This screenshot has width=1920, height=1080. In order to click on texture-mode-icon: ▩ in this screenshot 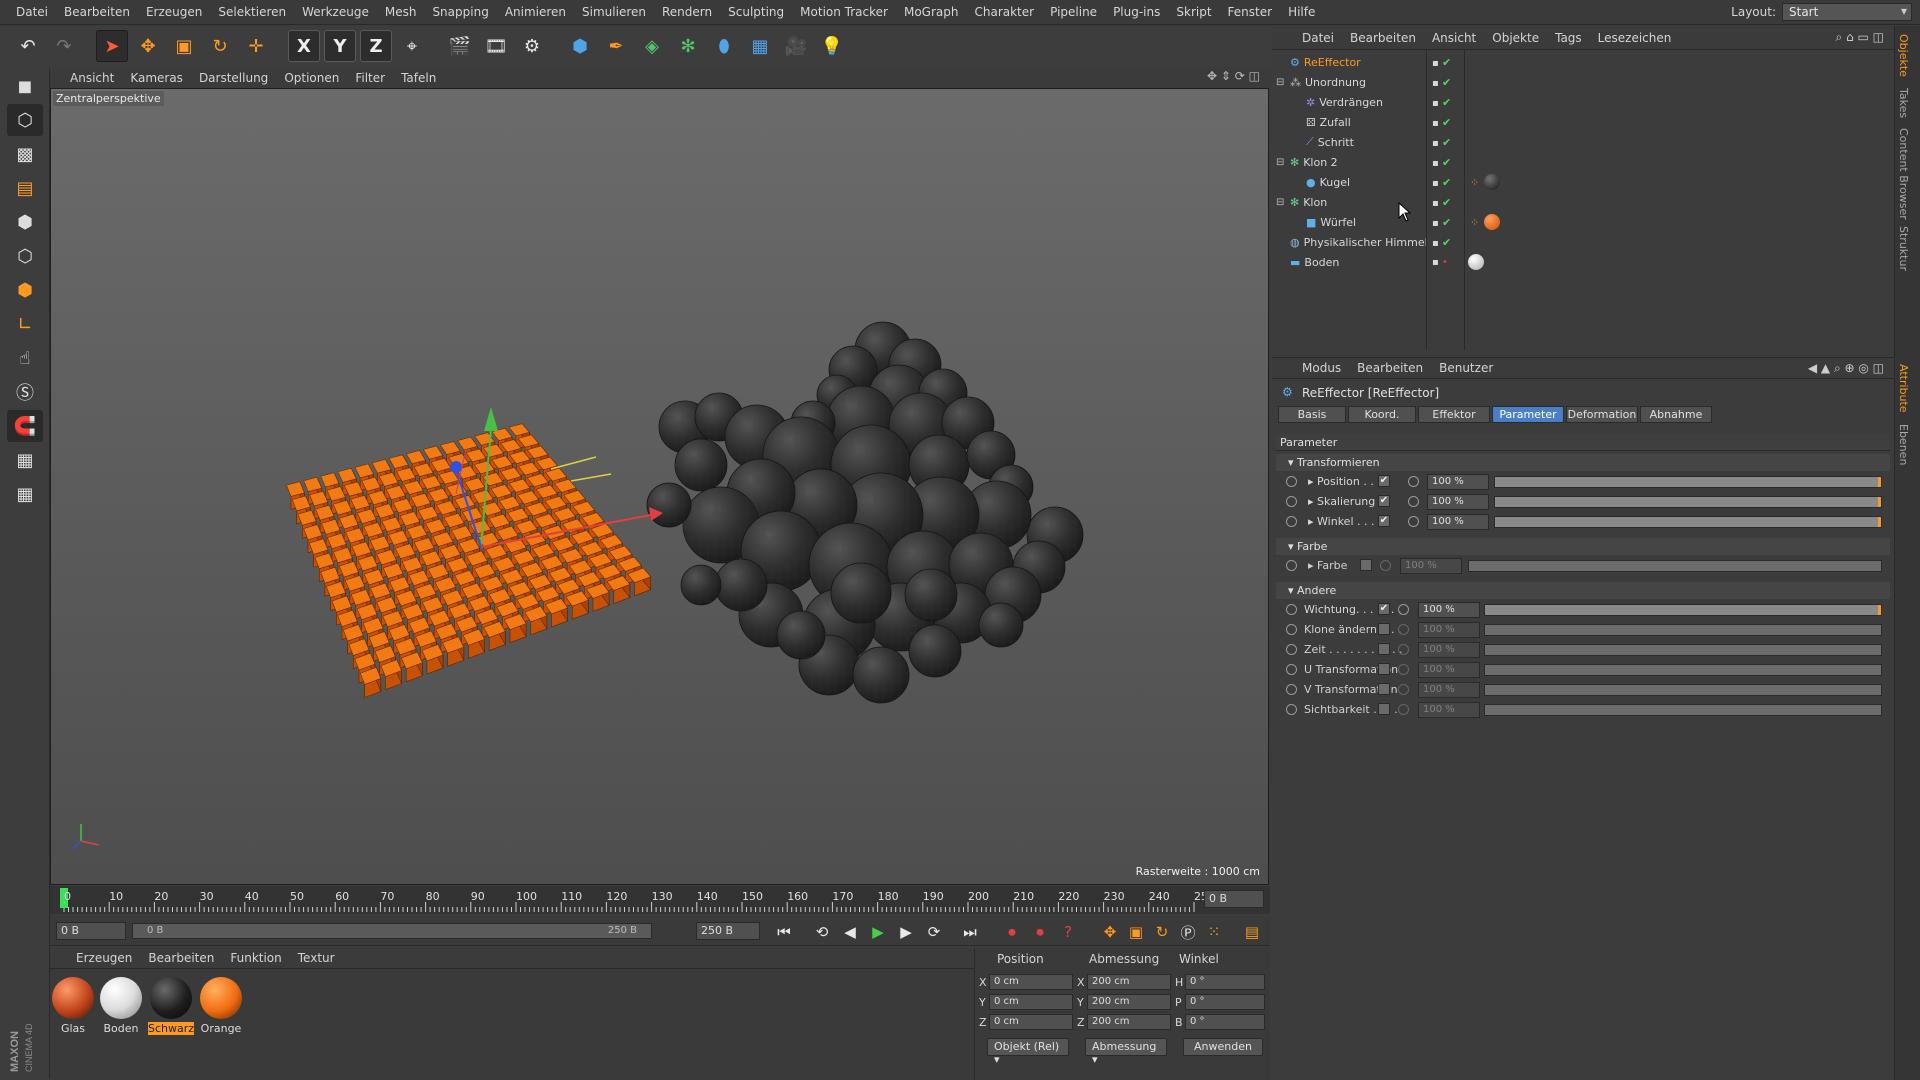, I will do `click(25, 154)`.